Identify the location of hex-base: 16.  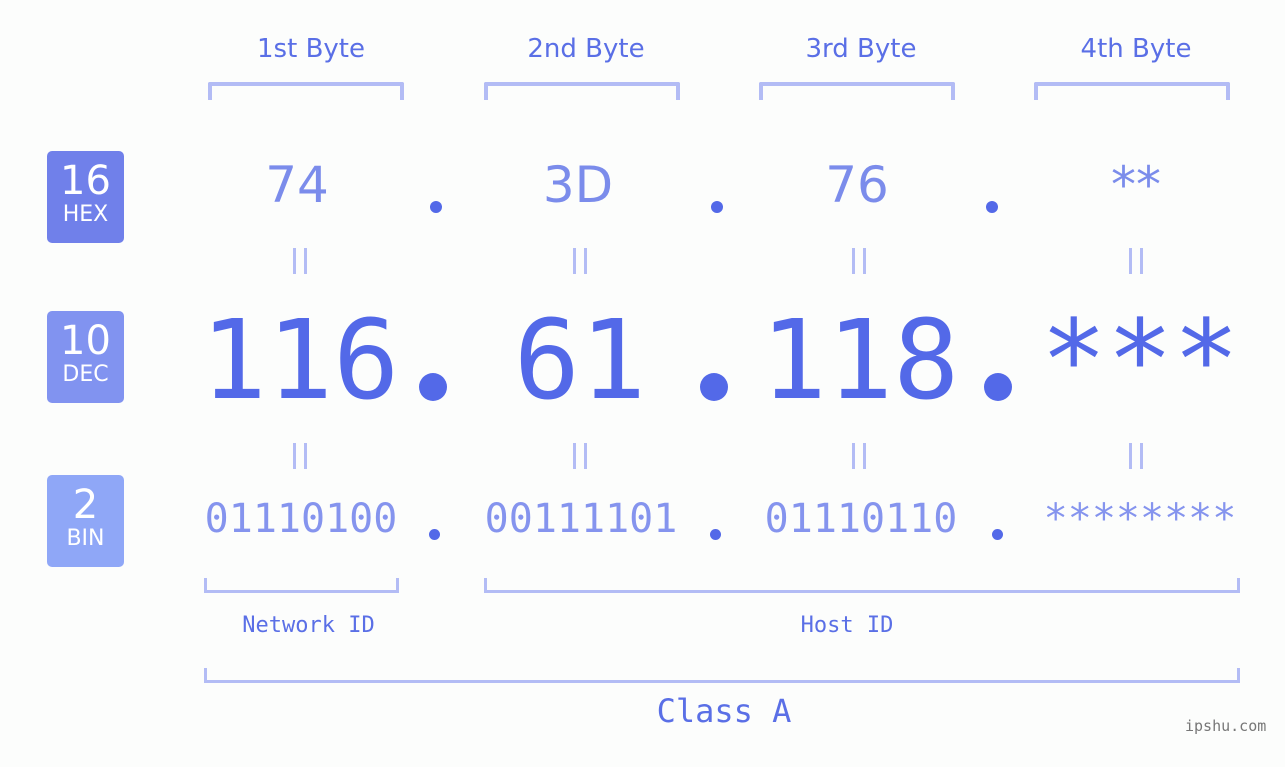
(85, 181).